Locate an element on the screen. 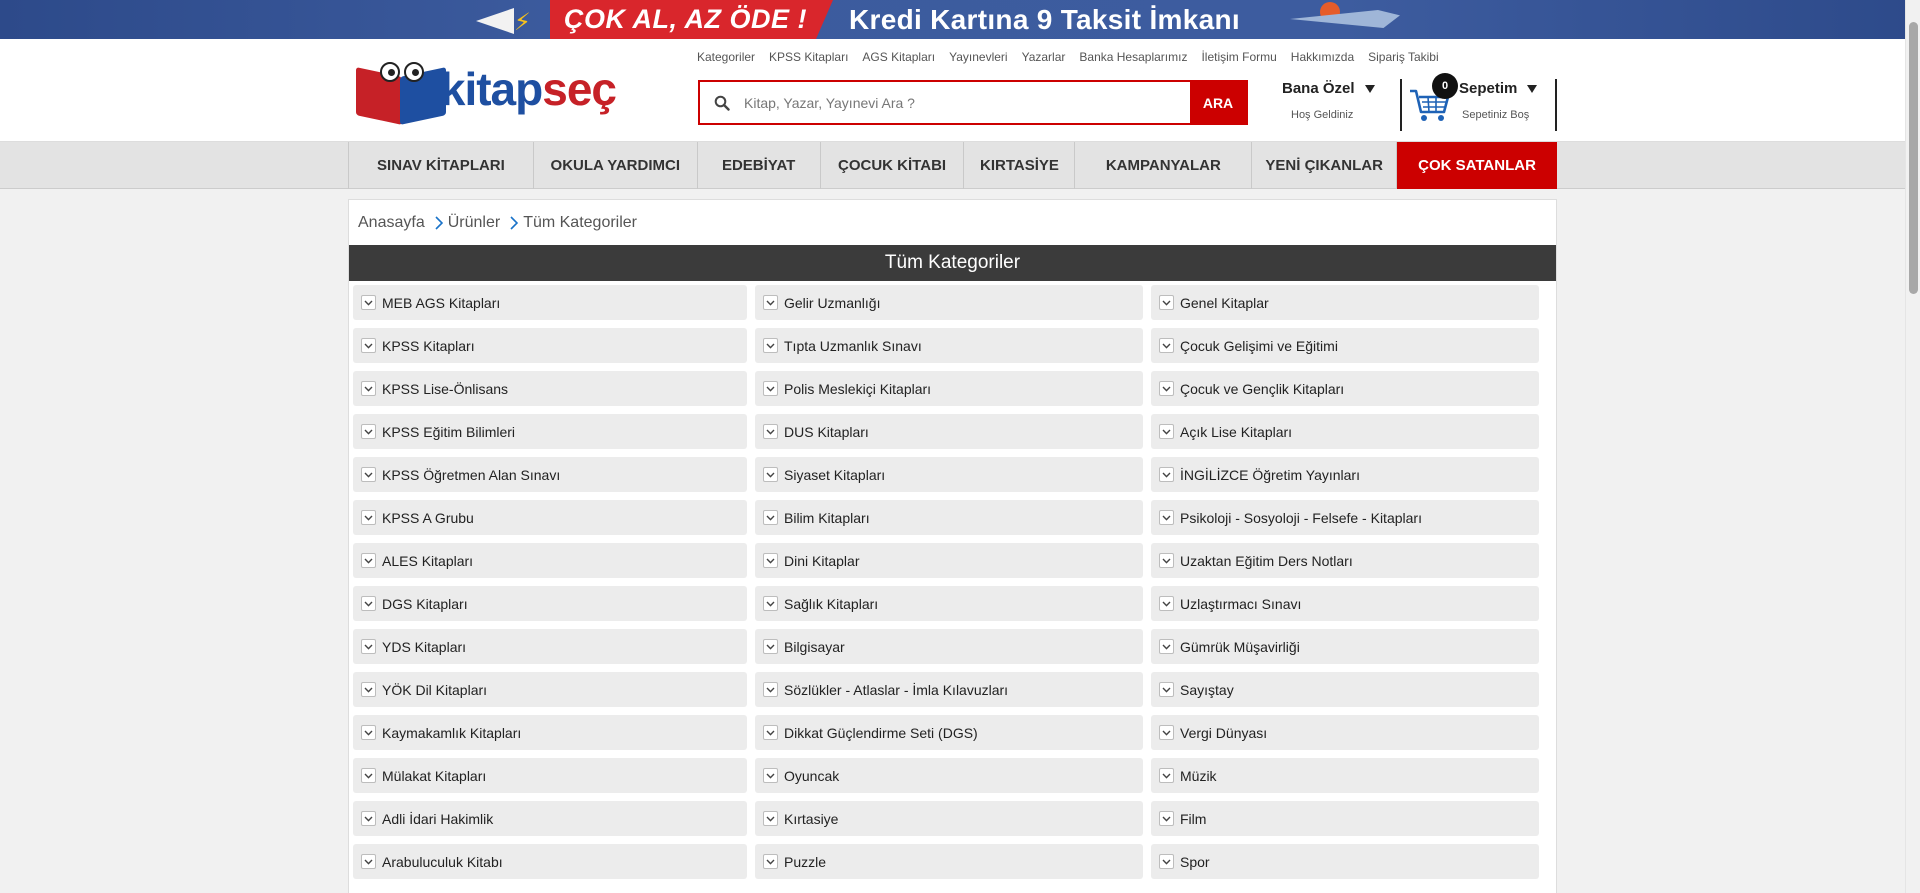 The height and width of the screenshot is (893, 1920). category-item: Arabuluculuk Kitabı is located at coordinates (550, 861).